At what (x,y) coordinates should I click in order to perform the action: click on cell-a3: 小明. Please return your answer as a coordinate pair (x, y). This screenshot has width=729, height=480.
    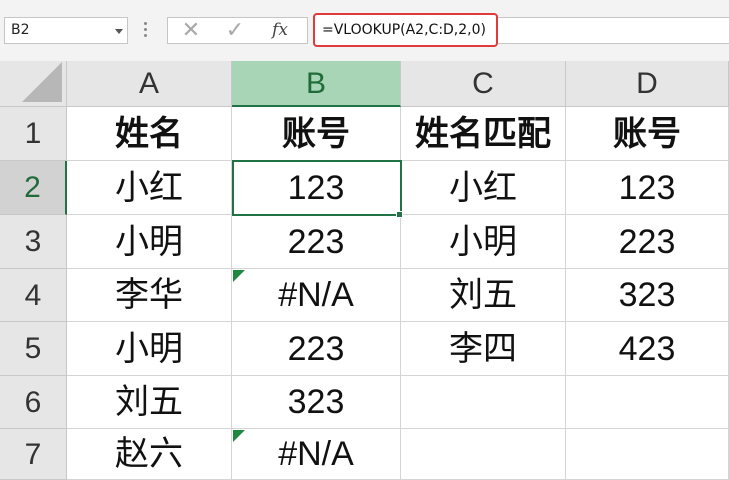
    Looking at the image, I should click on (149, 242).